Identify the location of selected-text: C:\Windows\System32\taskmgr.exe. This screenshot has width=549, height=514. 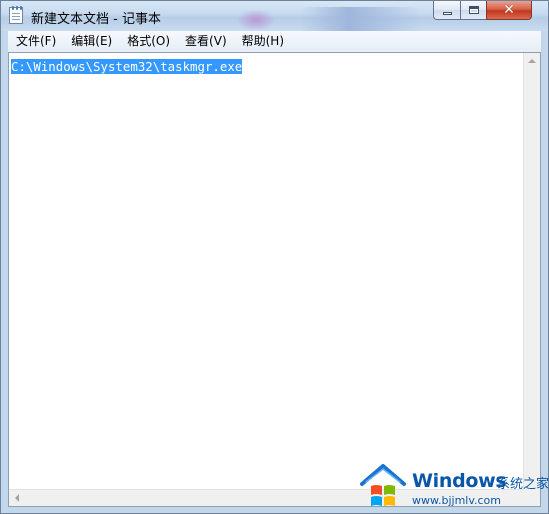
(127, 66).